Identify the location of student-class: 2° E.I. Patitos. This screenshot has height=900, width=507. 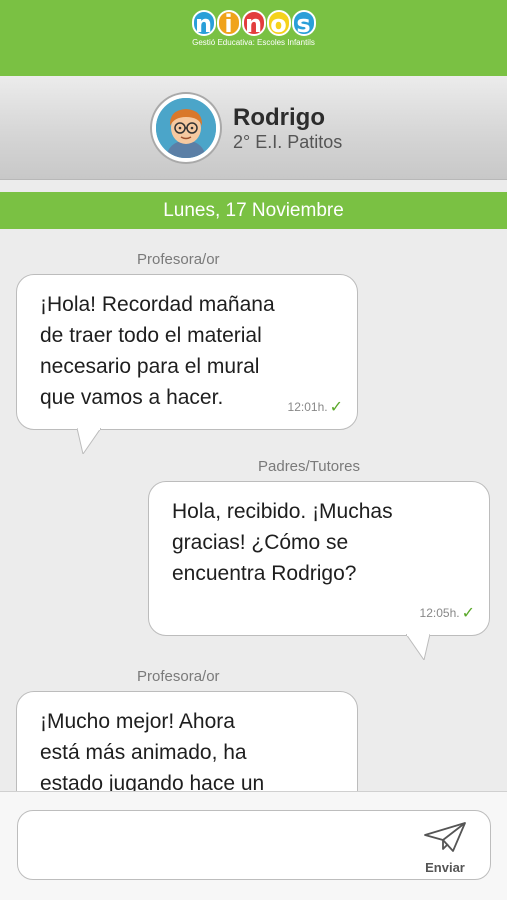
(288, 142).